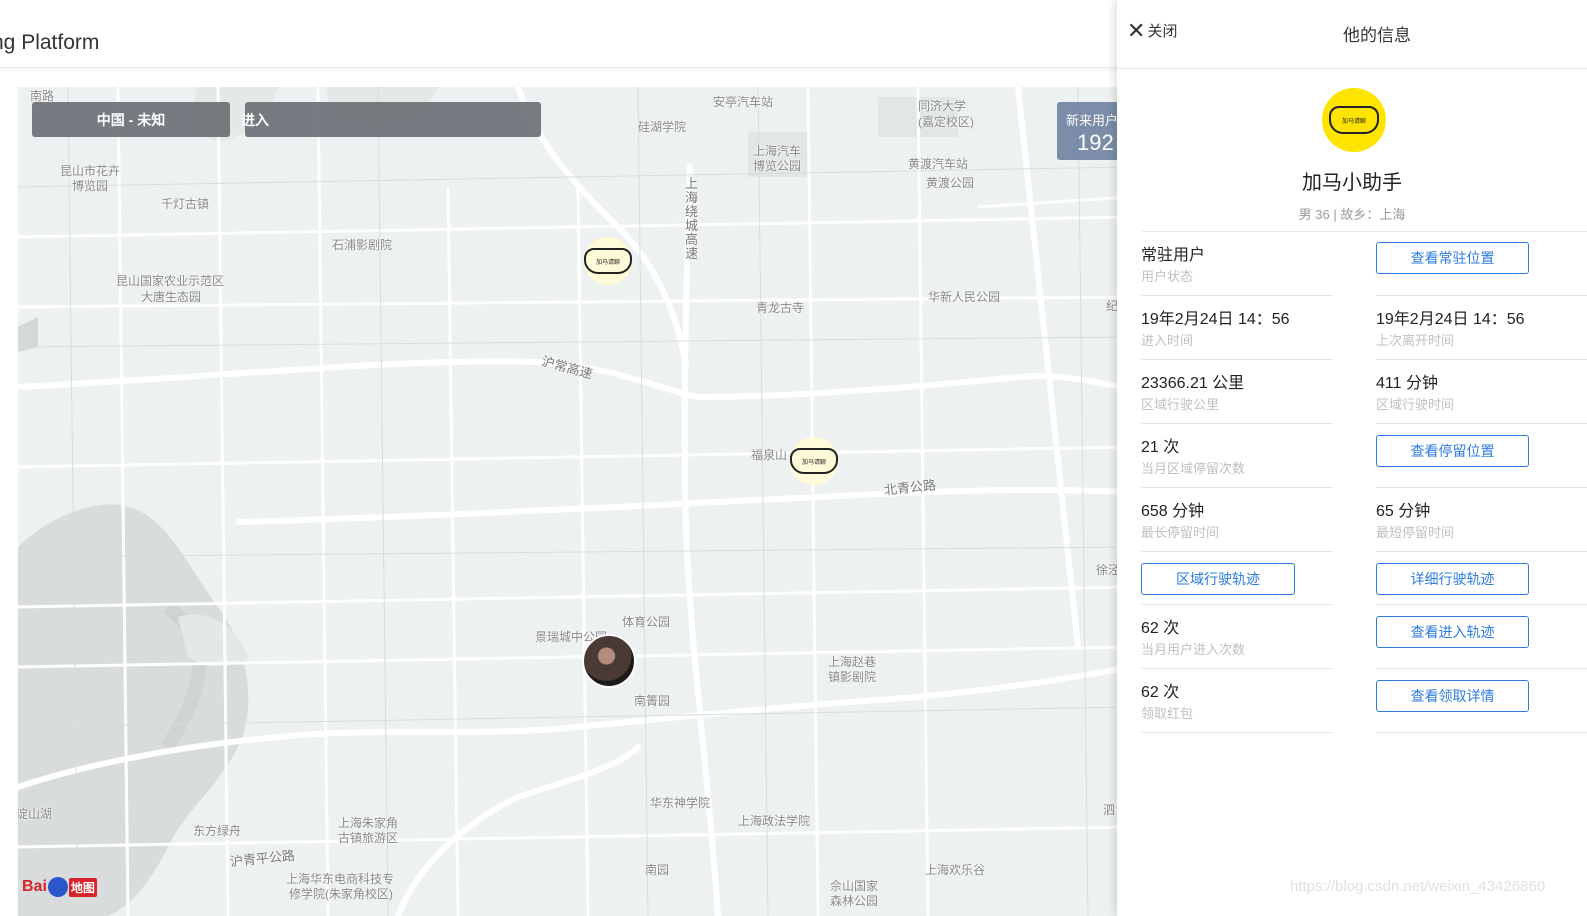 This screenshot has height=916, width=1587. Describe the element at coordinates (1452, 579) in the screenshot. I see `detailed-track-button: 详细行驶轨迹` at that location.